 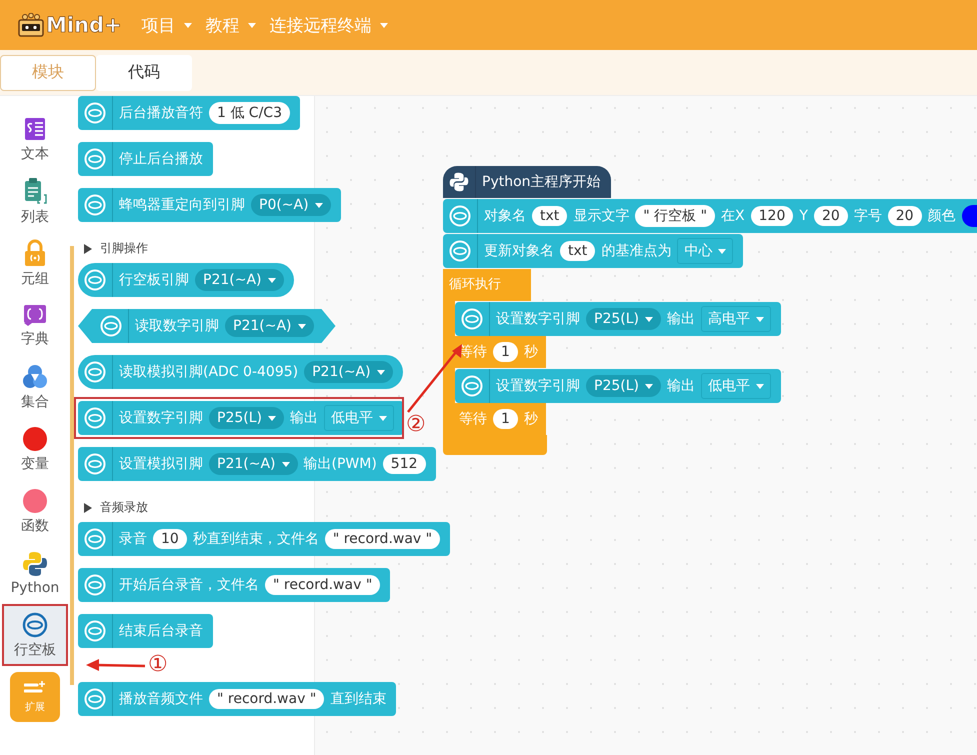 What do you see at coordinates (161, 464) in the screenshot?
I see `block-label: 设置模拟引脚` at bounding box center [161, 464].